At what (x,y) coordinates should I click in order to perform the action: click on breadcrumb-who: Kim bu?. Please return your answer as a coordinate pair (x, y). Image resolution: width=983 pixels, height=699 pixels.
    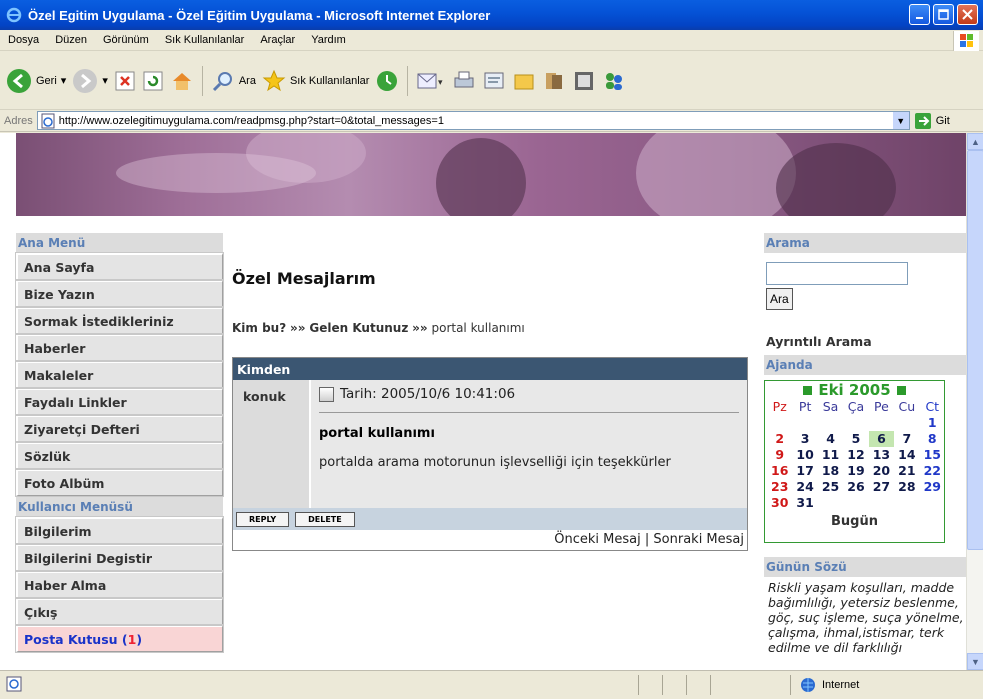
    Looking at the image, I should click on (259, 328).